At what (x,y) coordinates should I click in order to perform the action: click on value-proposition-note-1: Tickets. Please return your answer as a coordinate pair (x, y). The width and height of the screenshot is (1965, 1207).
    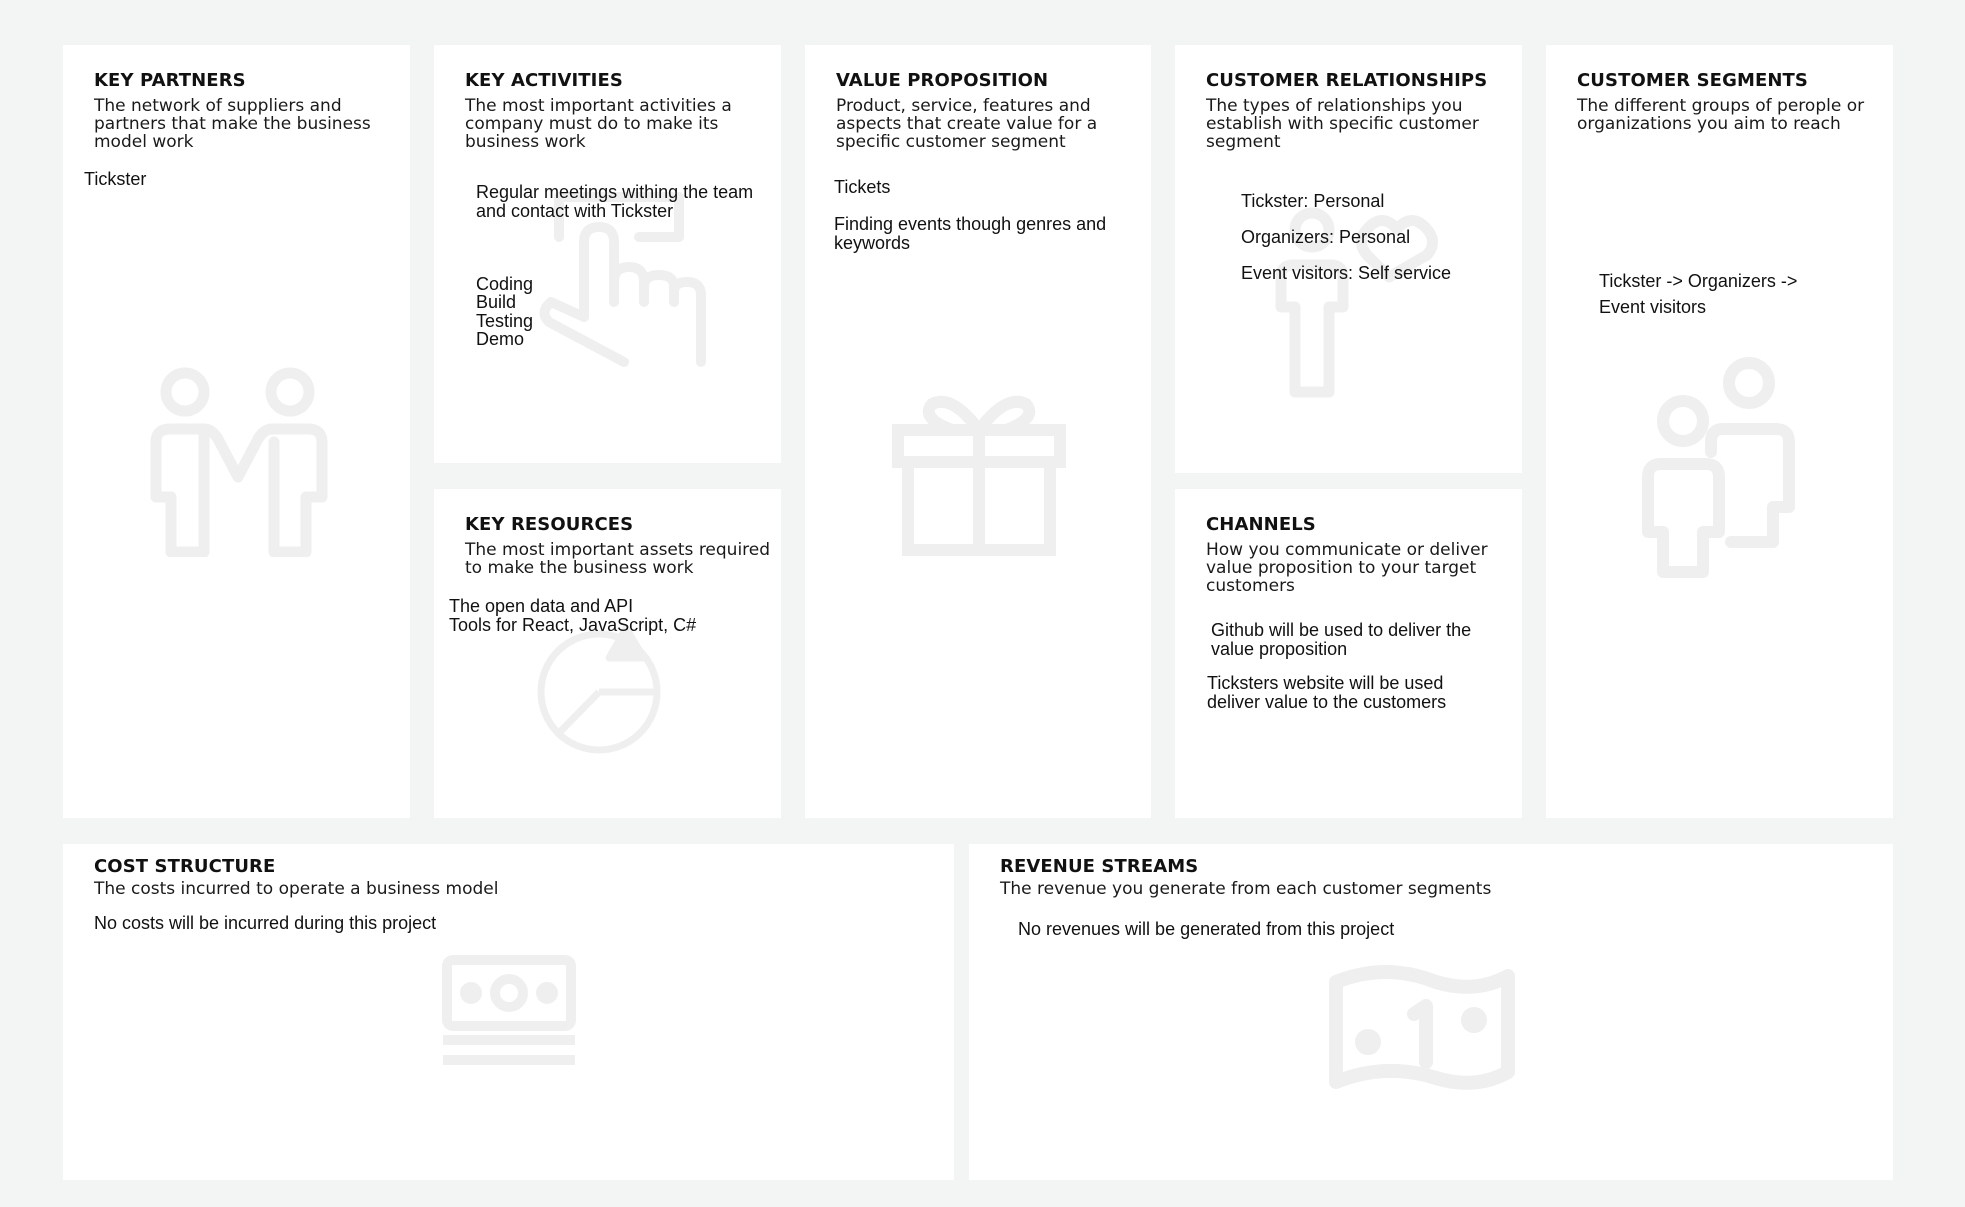
    Looking at the image, I should click on (862, 187).